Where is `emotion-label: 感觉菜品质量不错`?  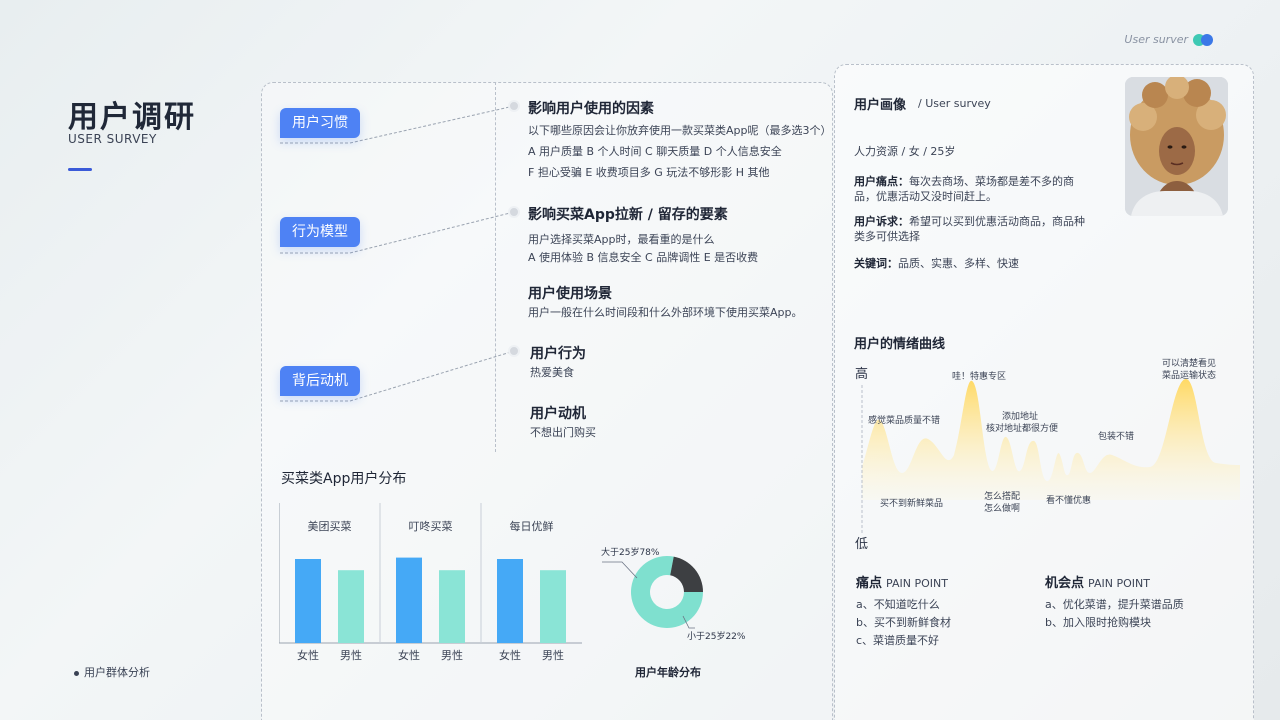
emotion-label: 感觉菜品质量不错 is located at coordinates (904, 420).